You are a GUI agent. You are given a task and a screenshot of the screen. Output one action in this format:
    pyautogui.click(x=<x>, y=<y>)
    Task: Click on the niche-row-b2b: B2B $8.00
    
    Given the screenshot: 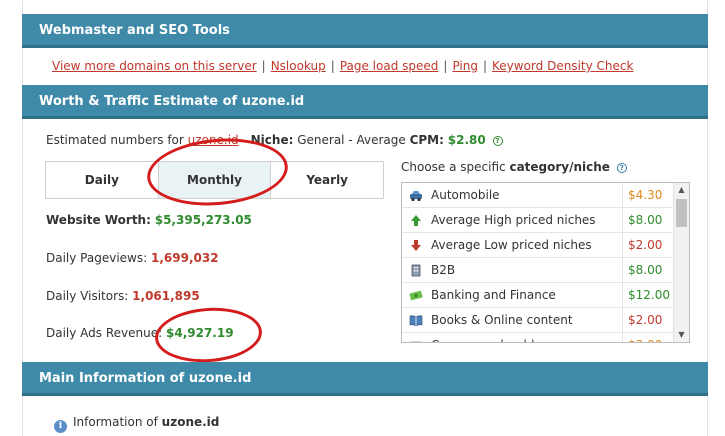 What is the action you would take?
    pyautogui.click(x=538, y=270)
    